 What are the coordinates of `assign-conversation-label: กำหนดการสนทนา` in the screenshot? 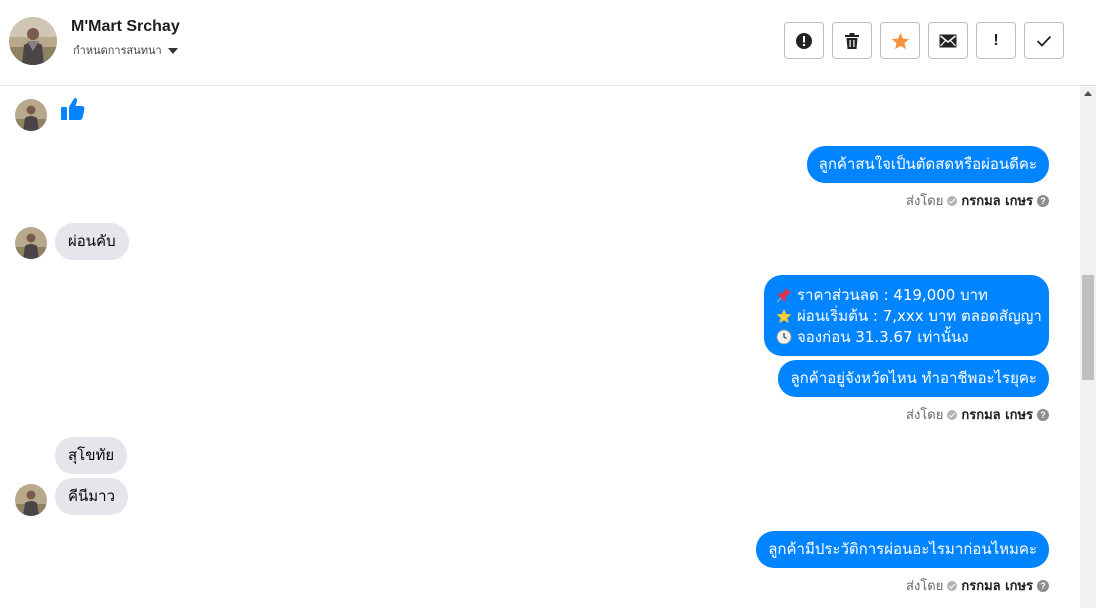 It's located at (117, 50).